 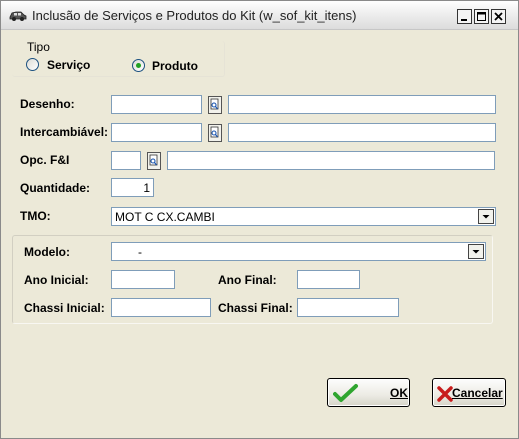 What do you see at coordinates (68, 65) in the screenshot?
I see `radio-servico-label: Serviço` at bounding box center [68, 65].